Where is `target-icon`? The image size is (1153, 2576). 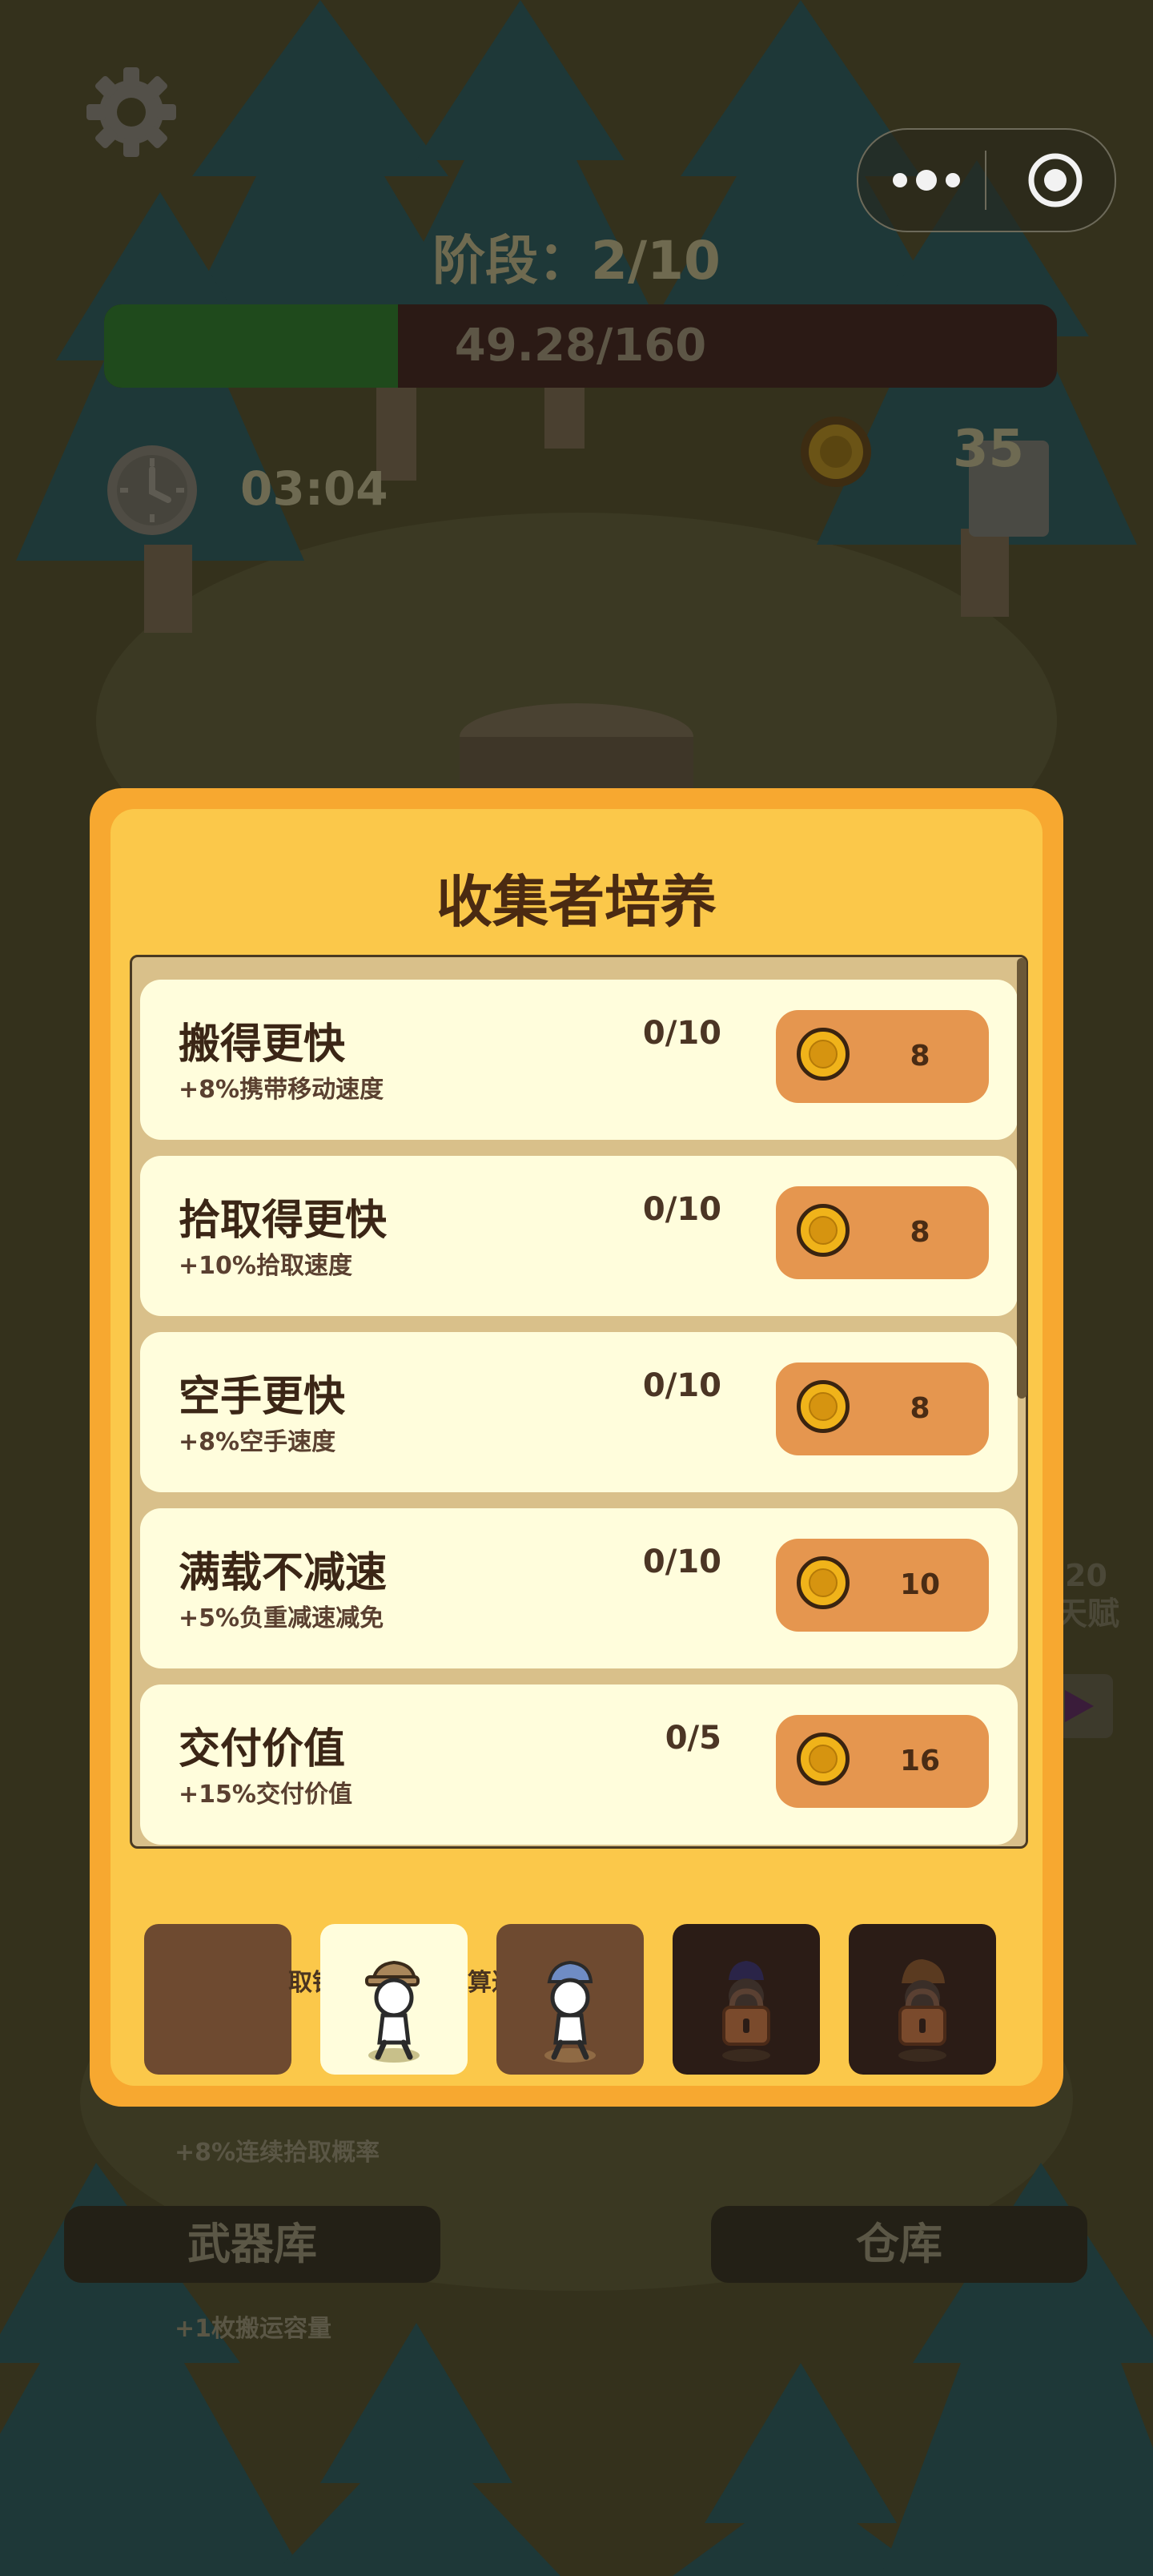 target-icon is located at coordinates (1055, 180).